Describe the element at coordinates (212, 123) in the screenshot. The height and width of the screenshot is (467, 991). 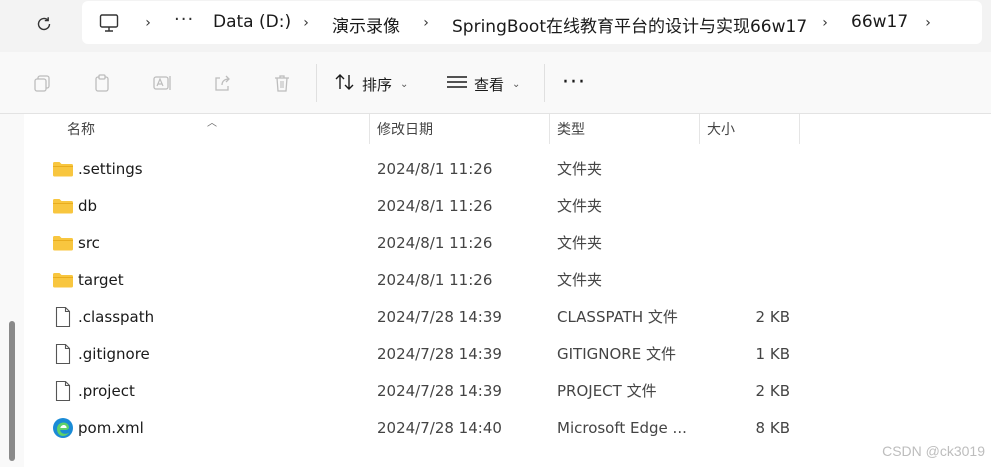
I see `sort-ascending-icon: ︿` at that location.